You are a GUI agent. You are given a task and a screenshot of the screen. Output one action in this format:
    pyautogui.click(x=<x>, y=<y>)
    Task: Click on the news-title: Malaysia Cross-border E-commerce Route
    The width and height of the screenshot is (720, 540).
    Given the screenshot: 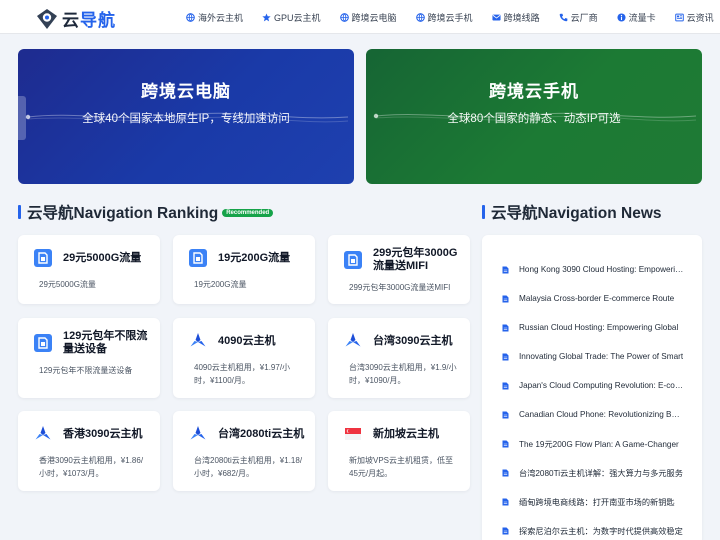 What is the action you would take?
    pyautogui.click(x=597, y=298)
    